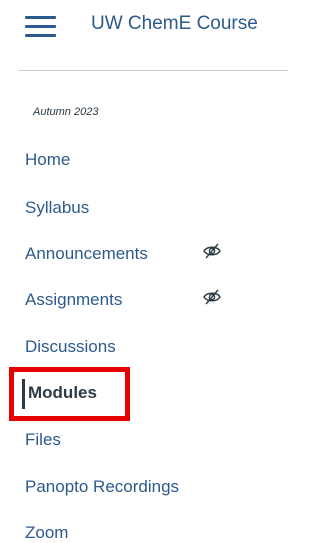 This screenshot has height=543, width=320. Describe the element at coordinates (73, 300) in the screenshot. I see `nav-item-assignments: Assignments` at that location.